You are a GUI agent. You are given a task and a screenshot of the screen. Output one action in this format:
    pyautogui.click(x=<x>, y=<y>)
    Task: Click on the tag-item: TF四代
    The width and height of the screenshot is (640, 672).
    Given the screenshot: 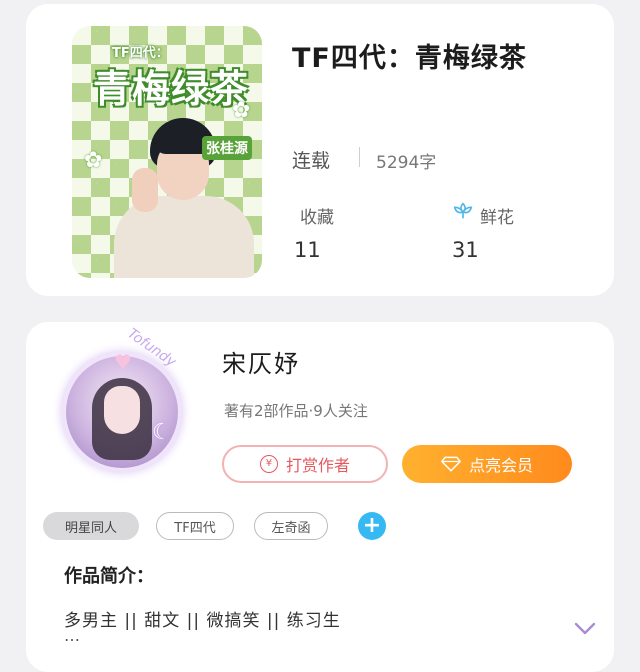 What is the action you would take?
    pyautogui.click(x=195, y=526)
    